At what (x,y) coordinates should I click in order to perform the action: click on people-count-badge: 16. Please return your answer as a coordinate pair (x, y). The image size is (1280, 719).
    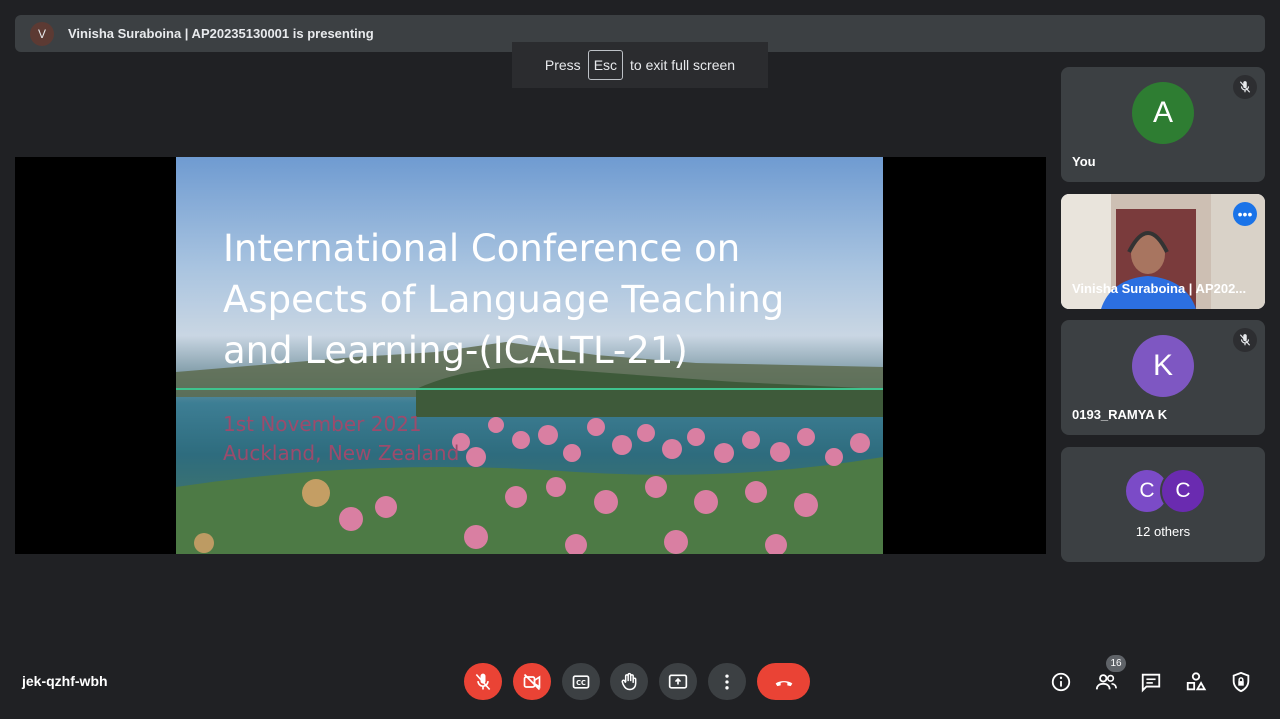
    Looking at the image, I should click on (1116, 663).